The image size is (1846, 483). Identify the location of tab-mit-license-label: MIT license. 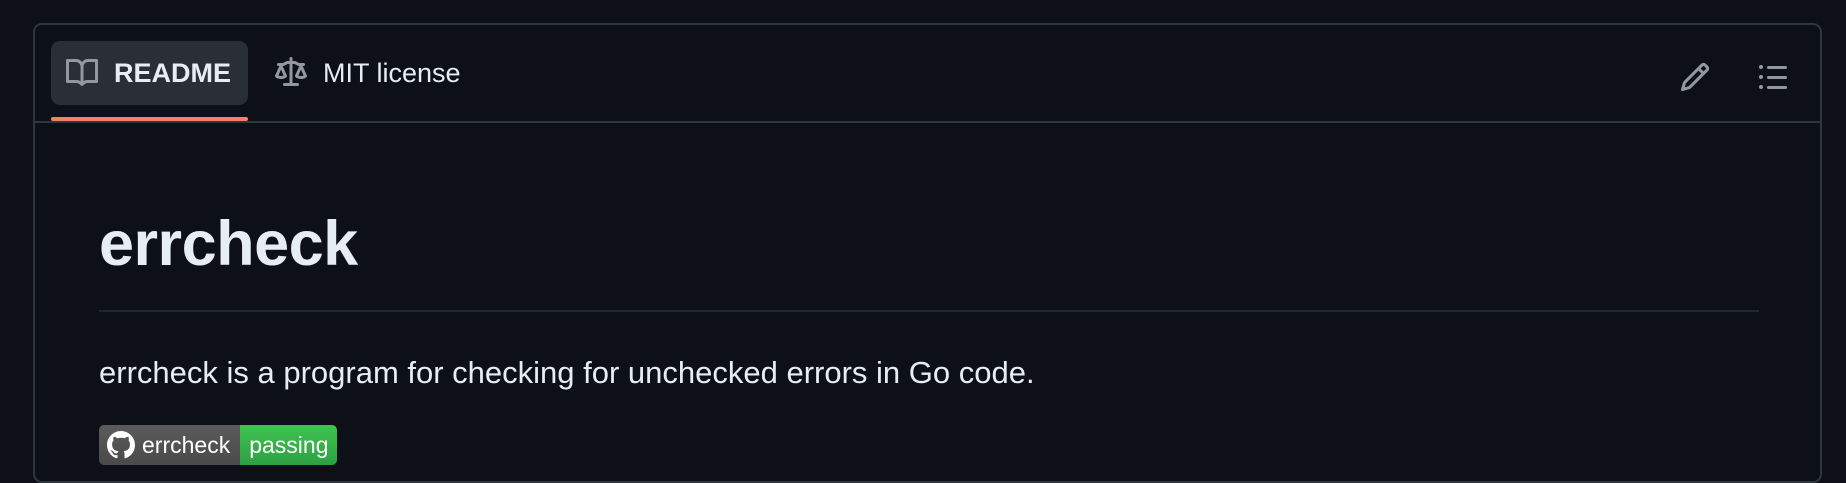
(392, 72).